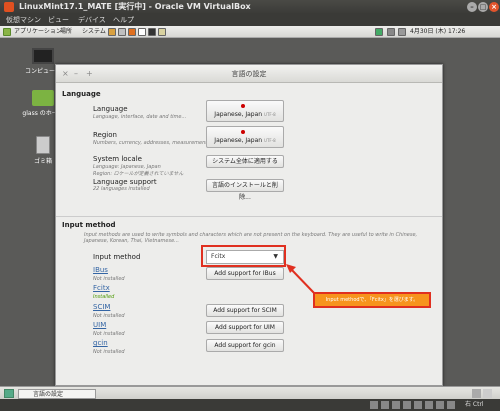 This screenshot has height=411, width=500. What do you see at coordinates (152, 32) in the screenshot?
I see `launcher-terminal-icon` at bounding box center [152, 32].